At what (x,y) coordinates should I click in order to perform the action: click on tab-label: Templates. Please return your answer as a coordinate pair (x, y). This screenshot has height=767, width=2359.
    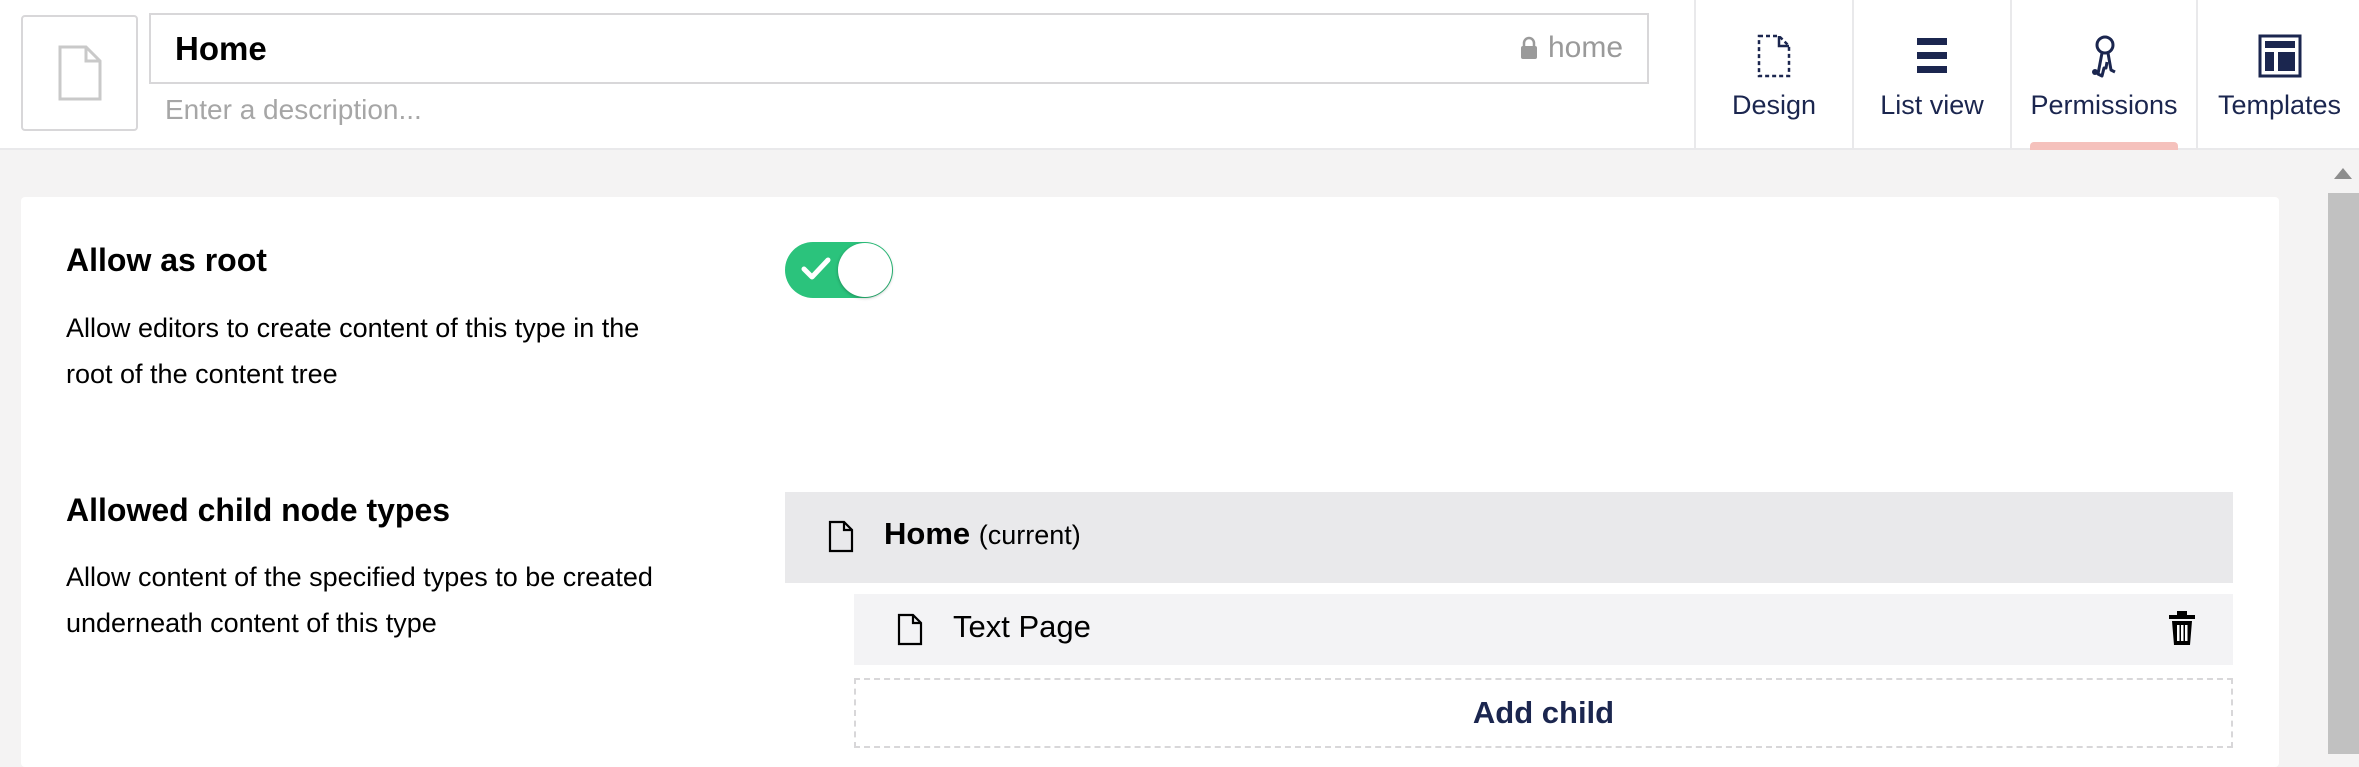
    Looking at the image, I should click on (2279, 105).